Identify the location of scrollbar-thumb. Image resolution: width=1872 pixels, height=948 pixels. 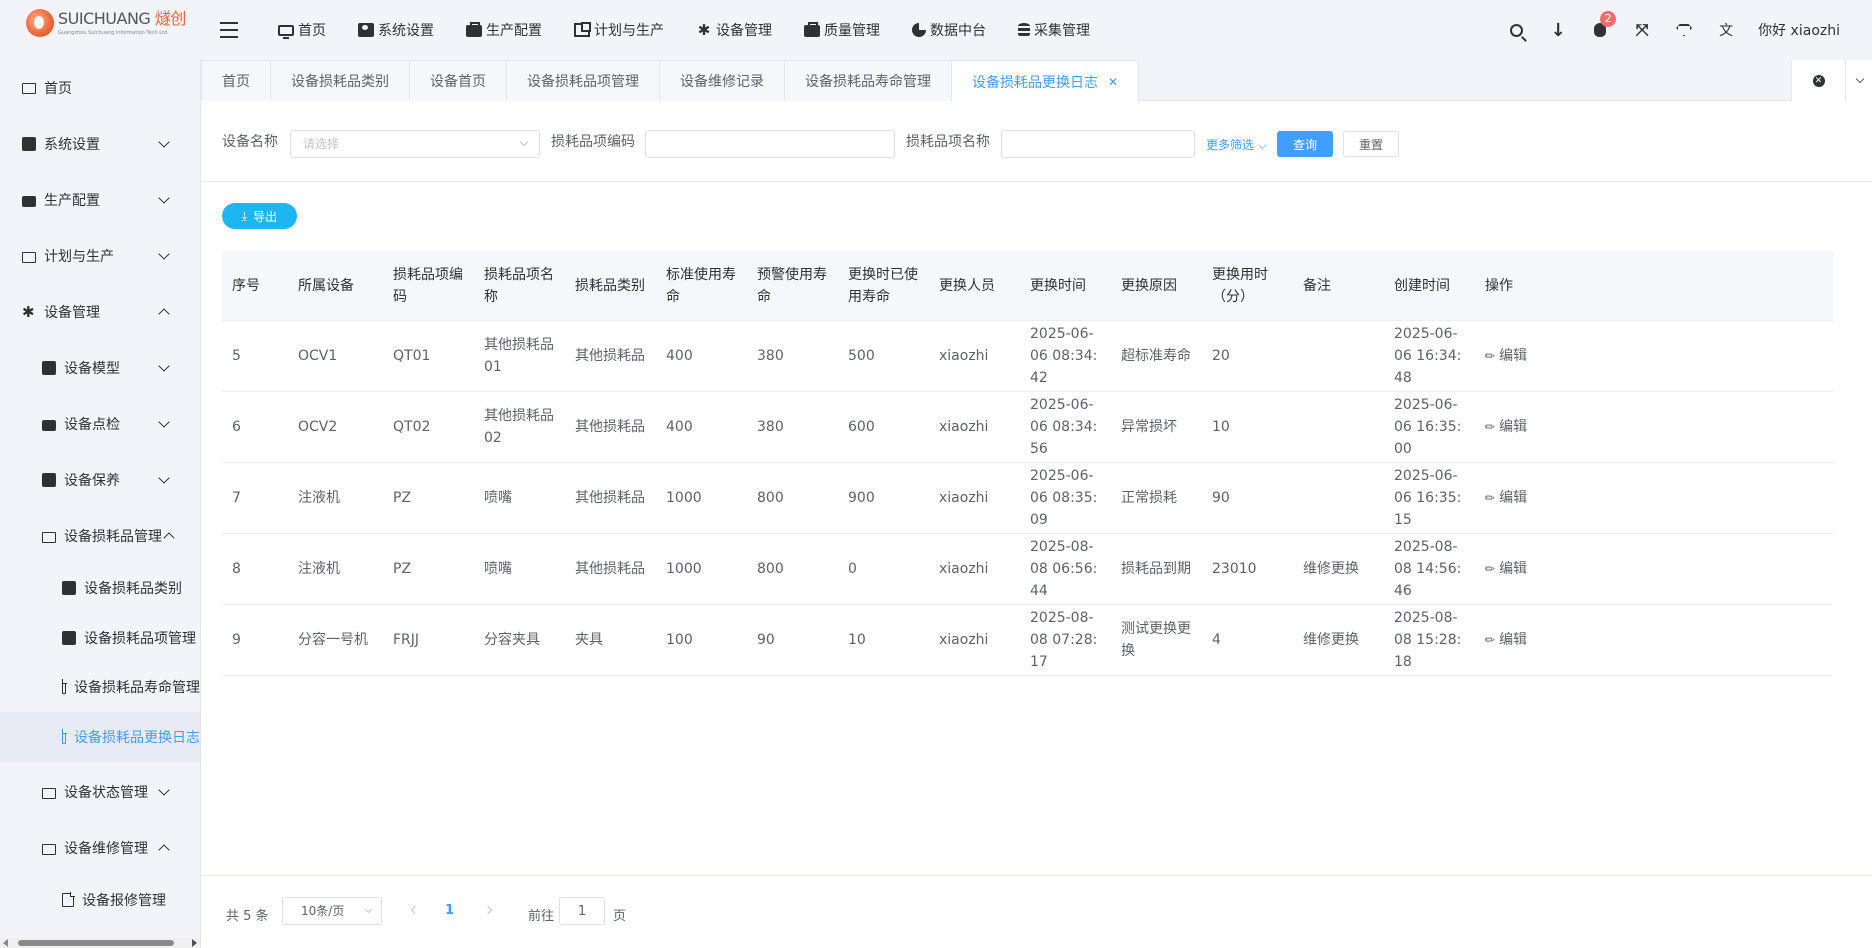
(96, 943).